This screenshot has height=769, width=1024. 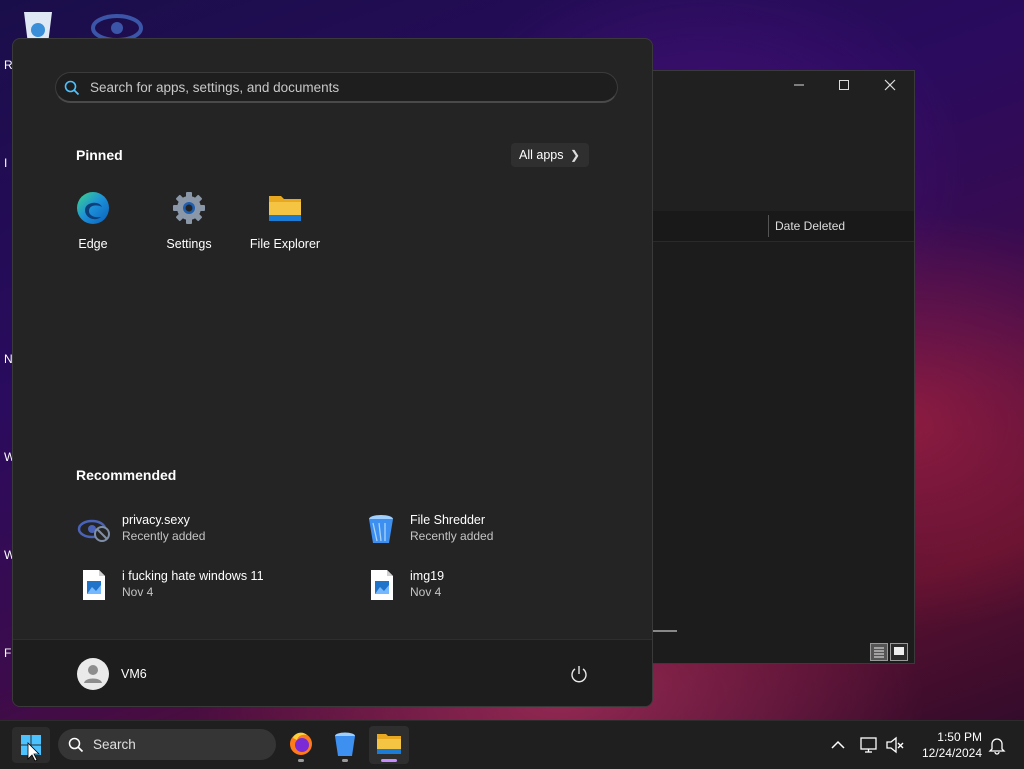 I want to click on taskbar-app-firefox, so click(x=301, y=745).